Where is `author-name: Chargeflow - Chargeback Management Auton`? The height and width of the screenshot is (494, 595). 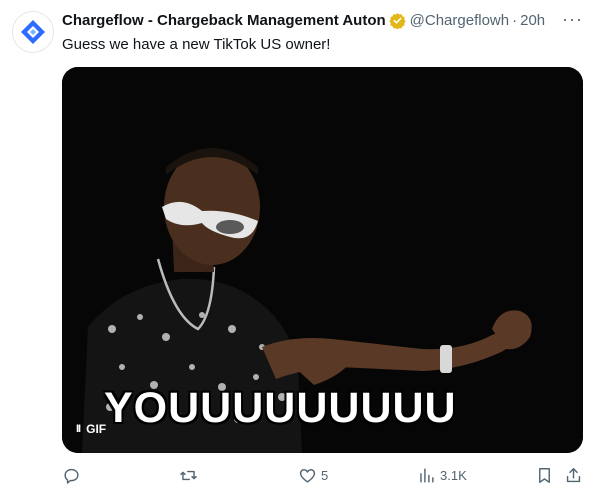
author-name: Chargeflow - Chargeback Management Auton is located at coordinates (224, 20).